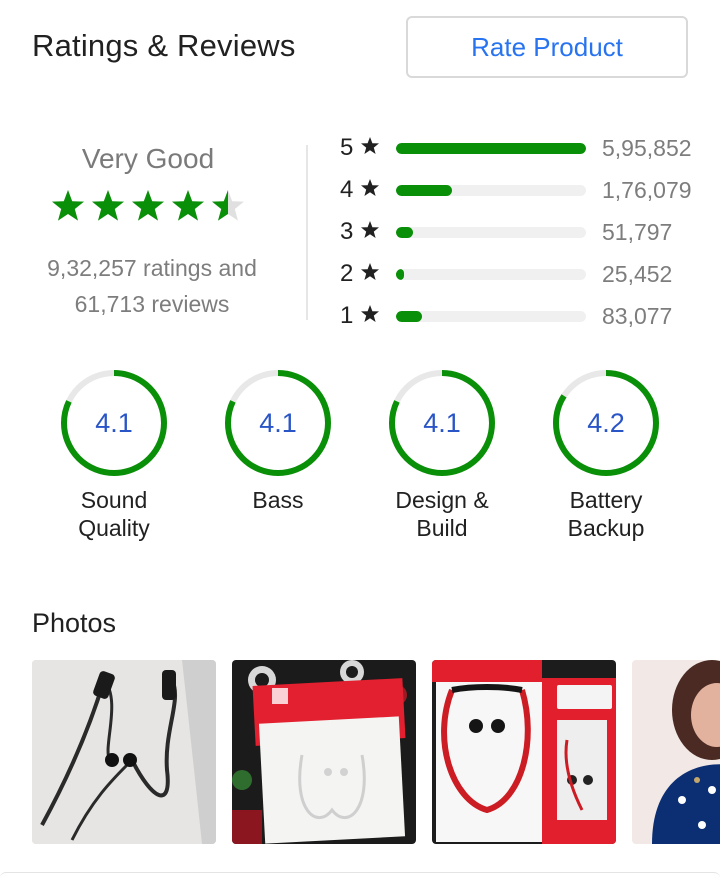  I want to click on aspect-name-line1: Sound, so click(114, 500).